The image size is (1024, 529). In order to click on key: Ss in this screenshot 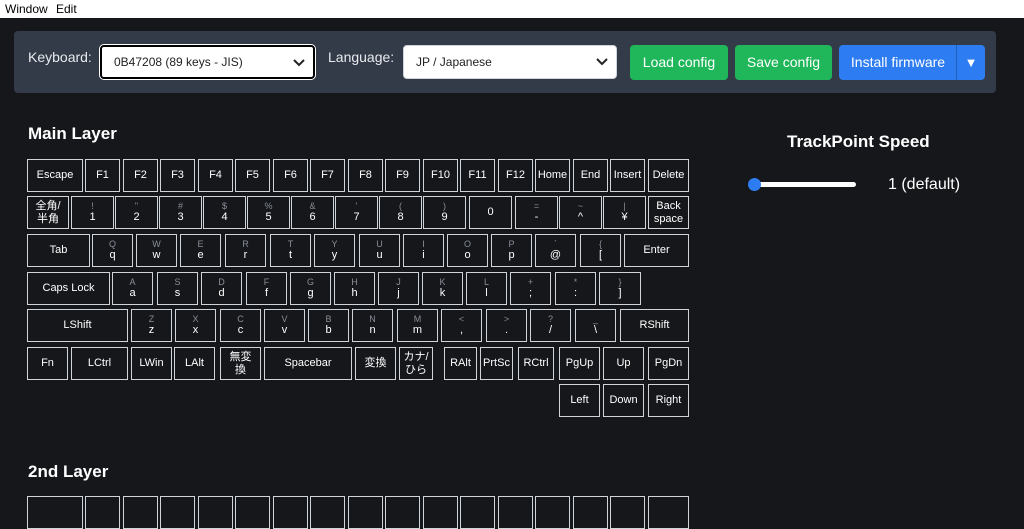, I will do `click(177, 288)`.